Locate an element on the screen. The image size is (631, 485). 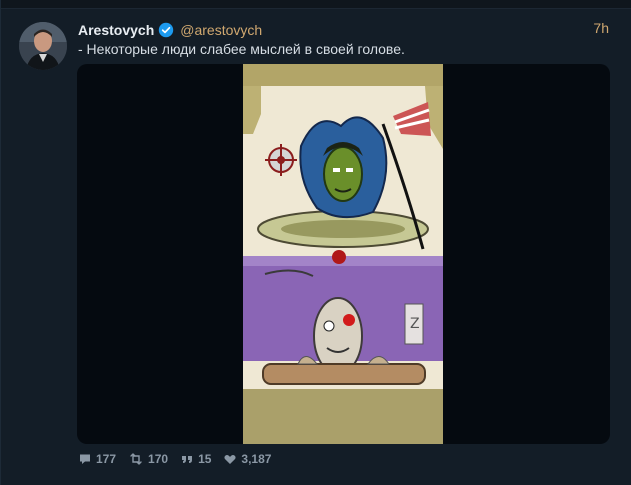
quote-icon is located at coordinates (187, 459).